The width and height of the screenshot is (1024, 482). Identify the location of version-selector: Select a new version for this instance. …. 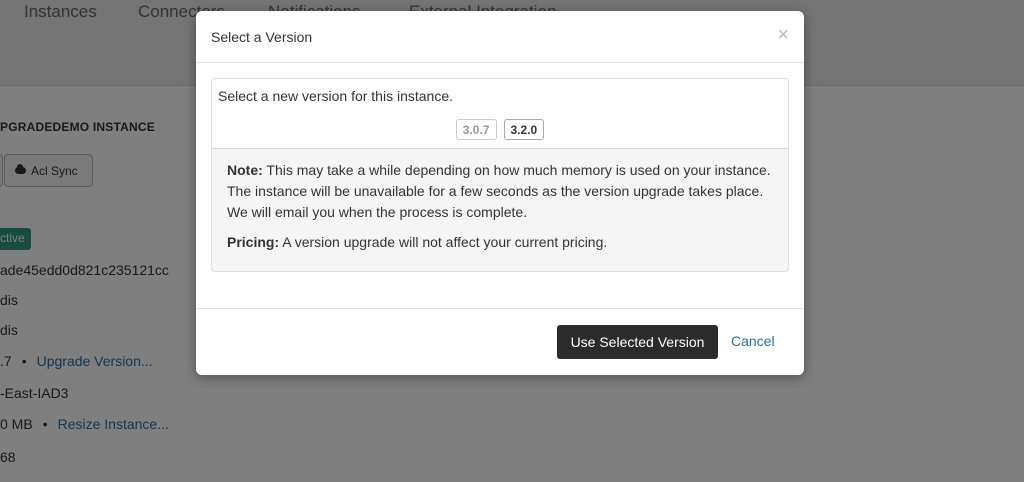
(500, 114).